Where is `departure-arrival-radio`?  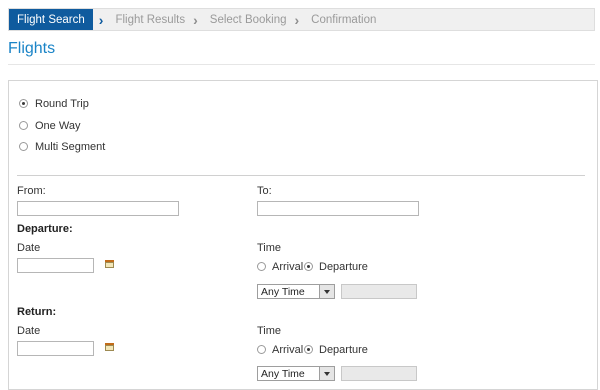
departure-arrival-radio is located at coordinates (261, 266).